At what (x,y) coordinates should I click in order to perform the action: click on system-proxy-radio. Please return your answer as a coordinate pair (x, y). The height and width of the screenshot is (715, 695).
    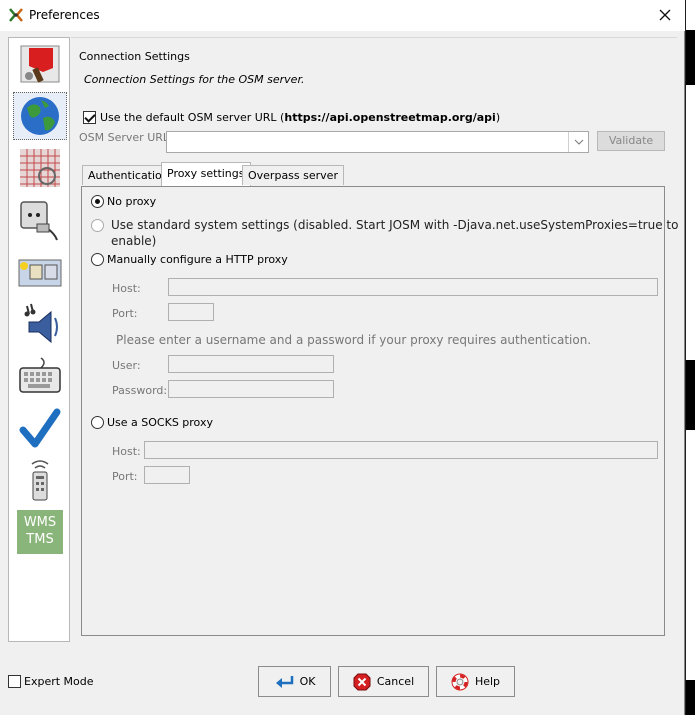
    Looking at the image, I should click on (97, 225).